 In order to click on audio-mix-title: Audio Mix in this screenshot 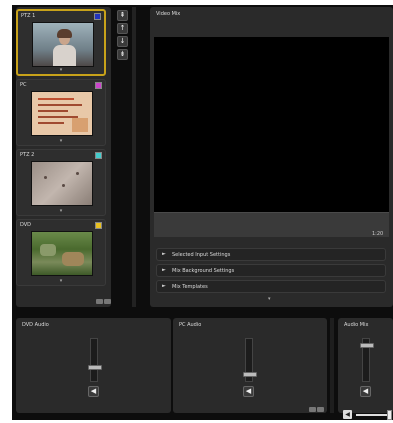, I will do `click(356, 325)`.